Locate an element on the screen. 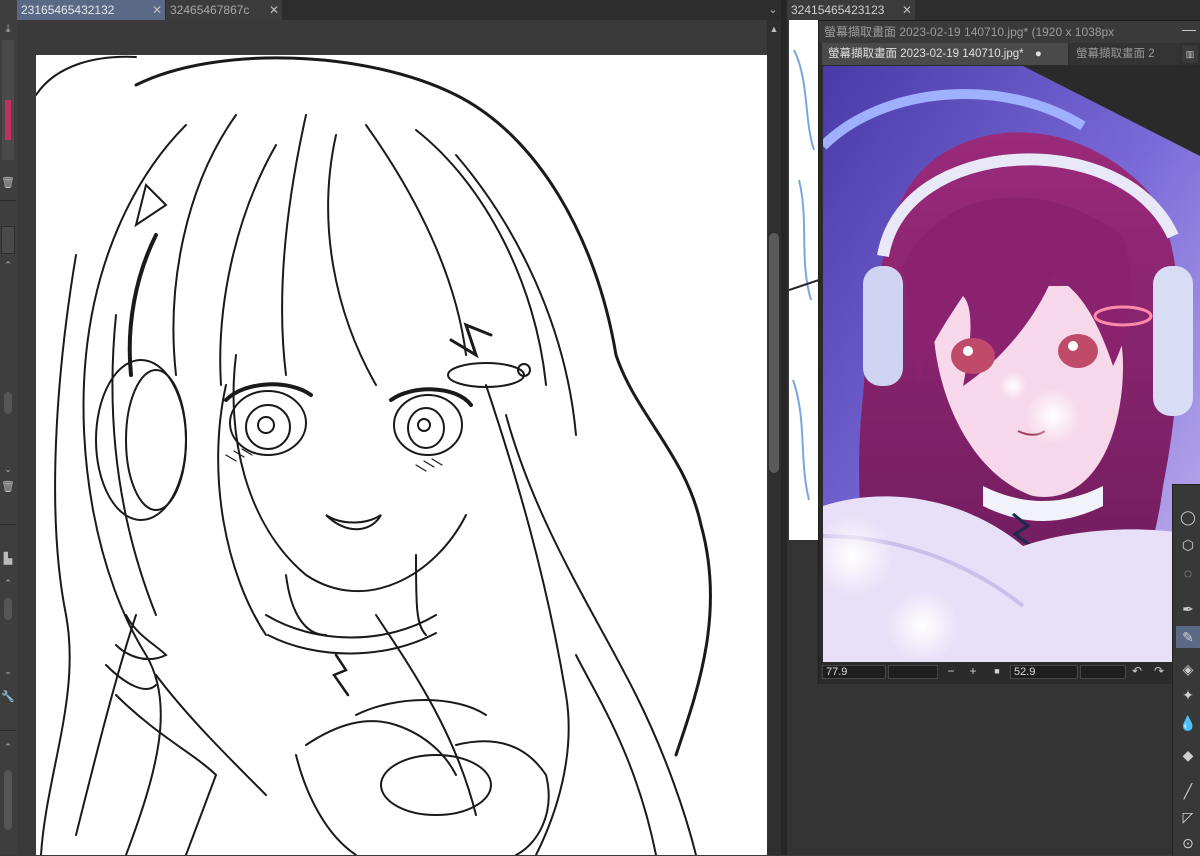  sparkle-icon: ✦ is located at coordinates (1188, 695).